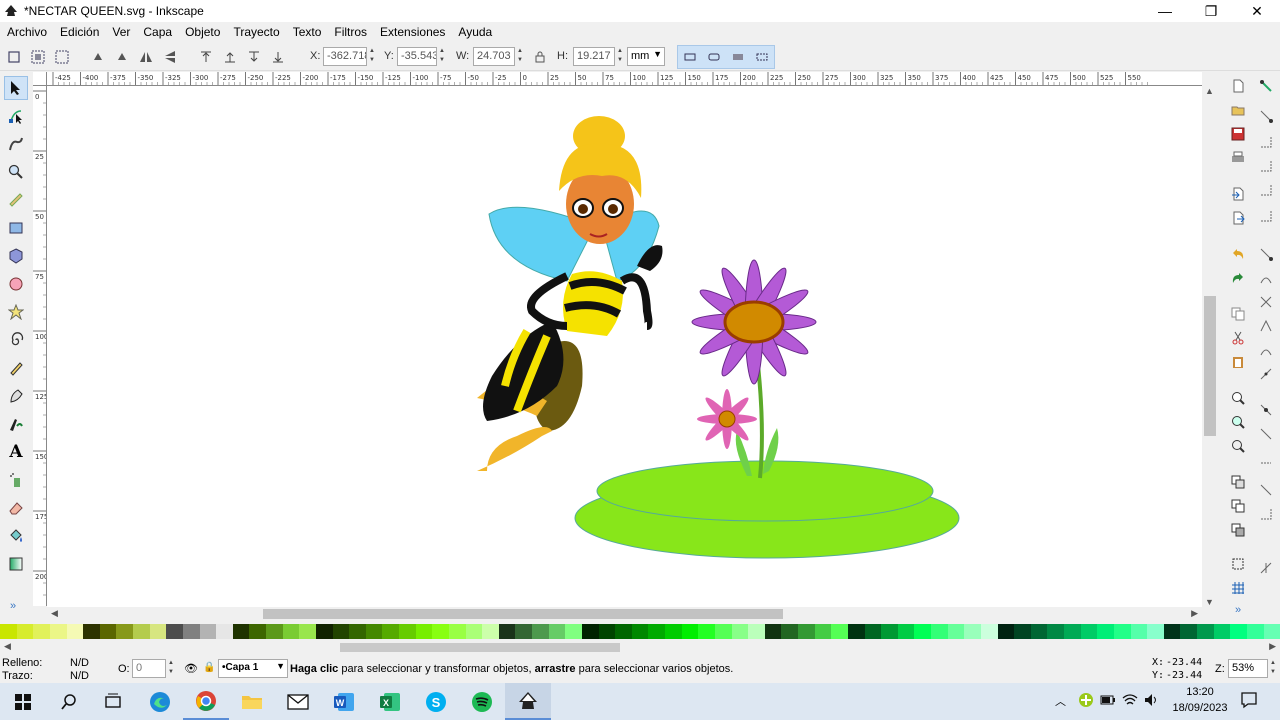 The height and width of the screenshot is (720, 1280). Describe the element at coordinates (298, 701) in the screenshot. I see `mail-icon` at that location.